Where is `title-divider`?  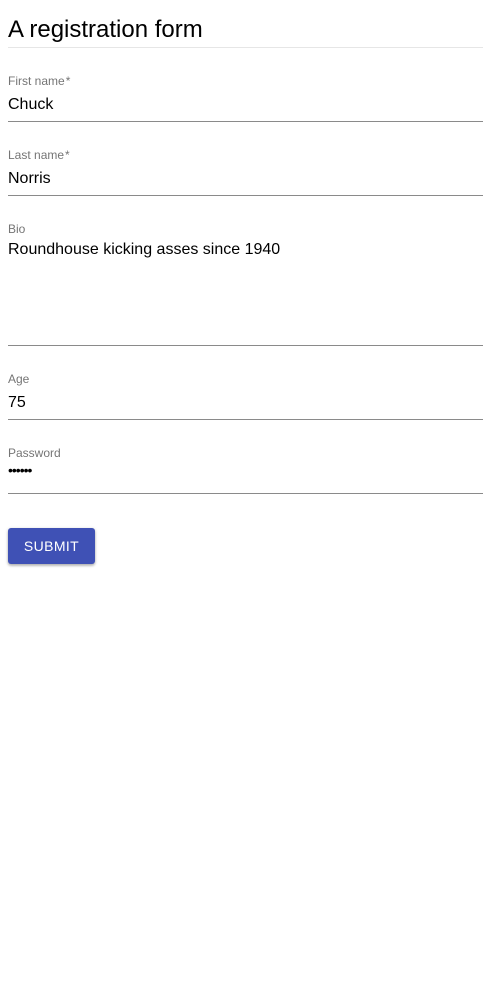 title-divider is located at coordinates (245, 47).